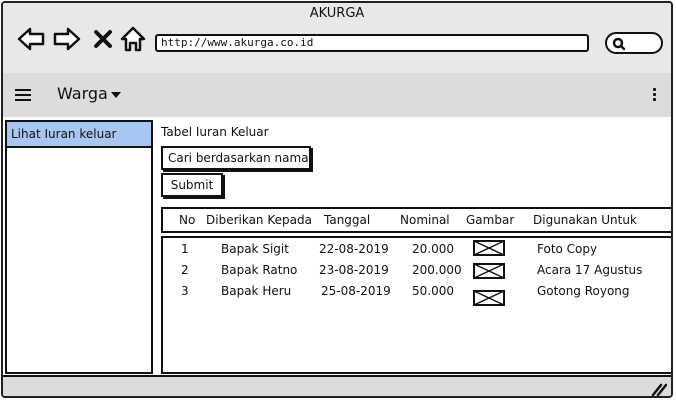 Image resolution: width=676 pixels, height=401 pixels. I want to click on cell-tanggal: 25-08-2019, so click(356, 291).